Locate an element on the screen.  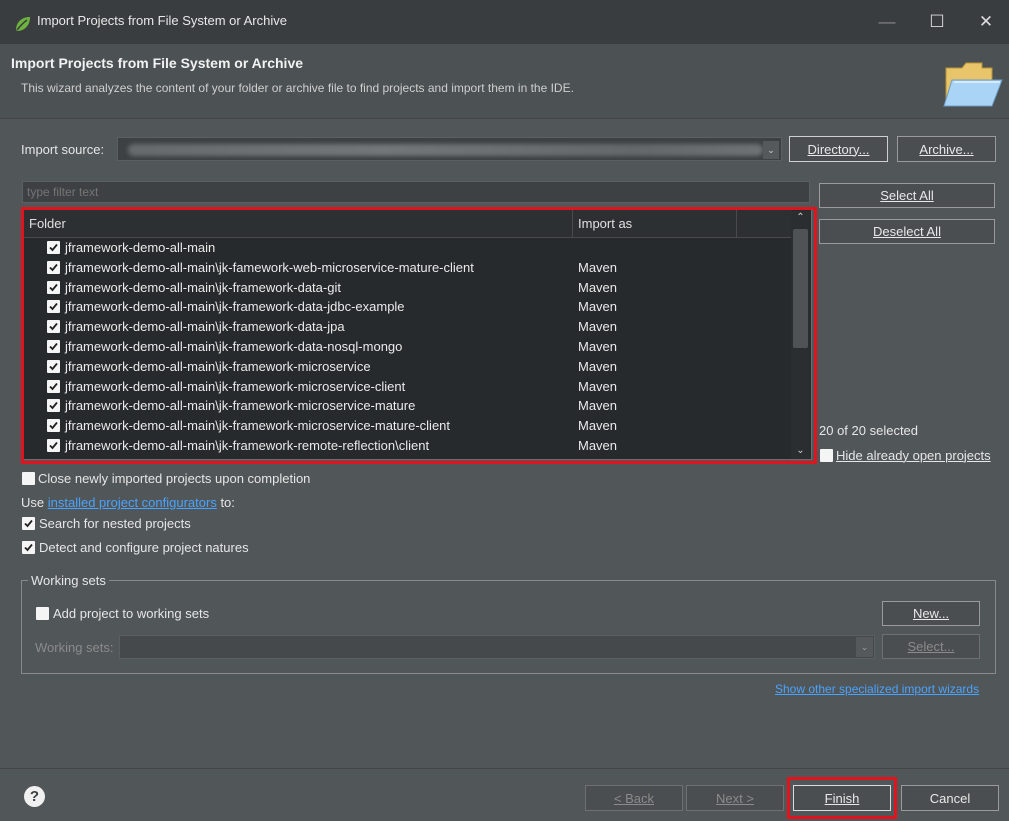
maximize-button: ☐ is located at coordinates (937, 22).